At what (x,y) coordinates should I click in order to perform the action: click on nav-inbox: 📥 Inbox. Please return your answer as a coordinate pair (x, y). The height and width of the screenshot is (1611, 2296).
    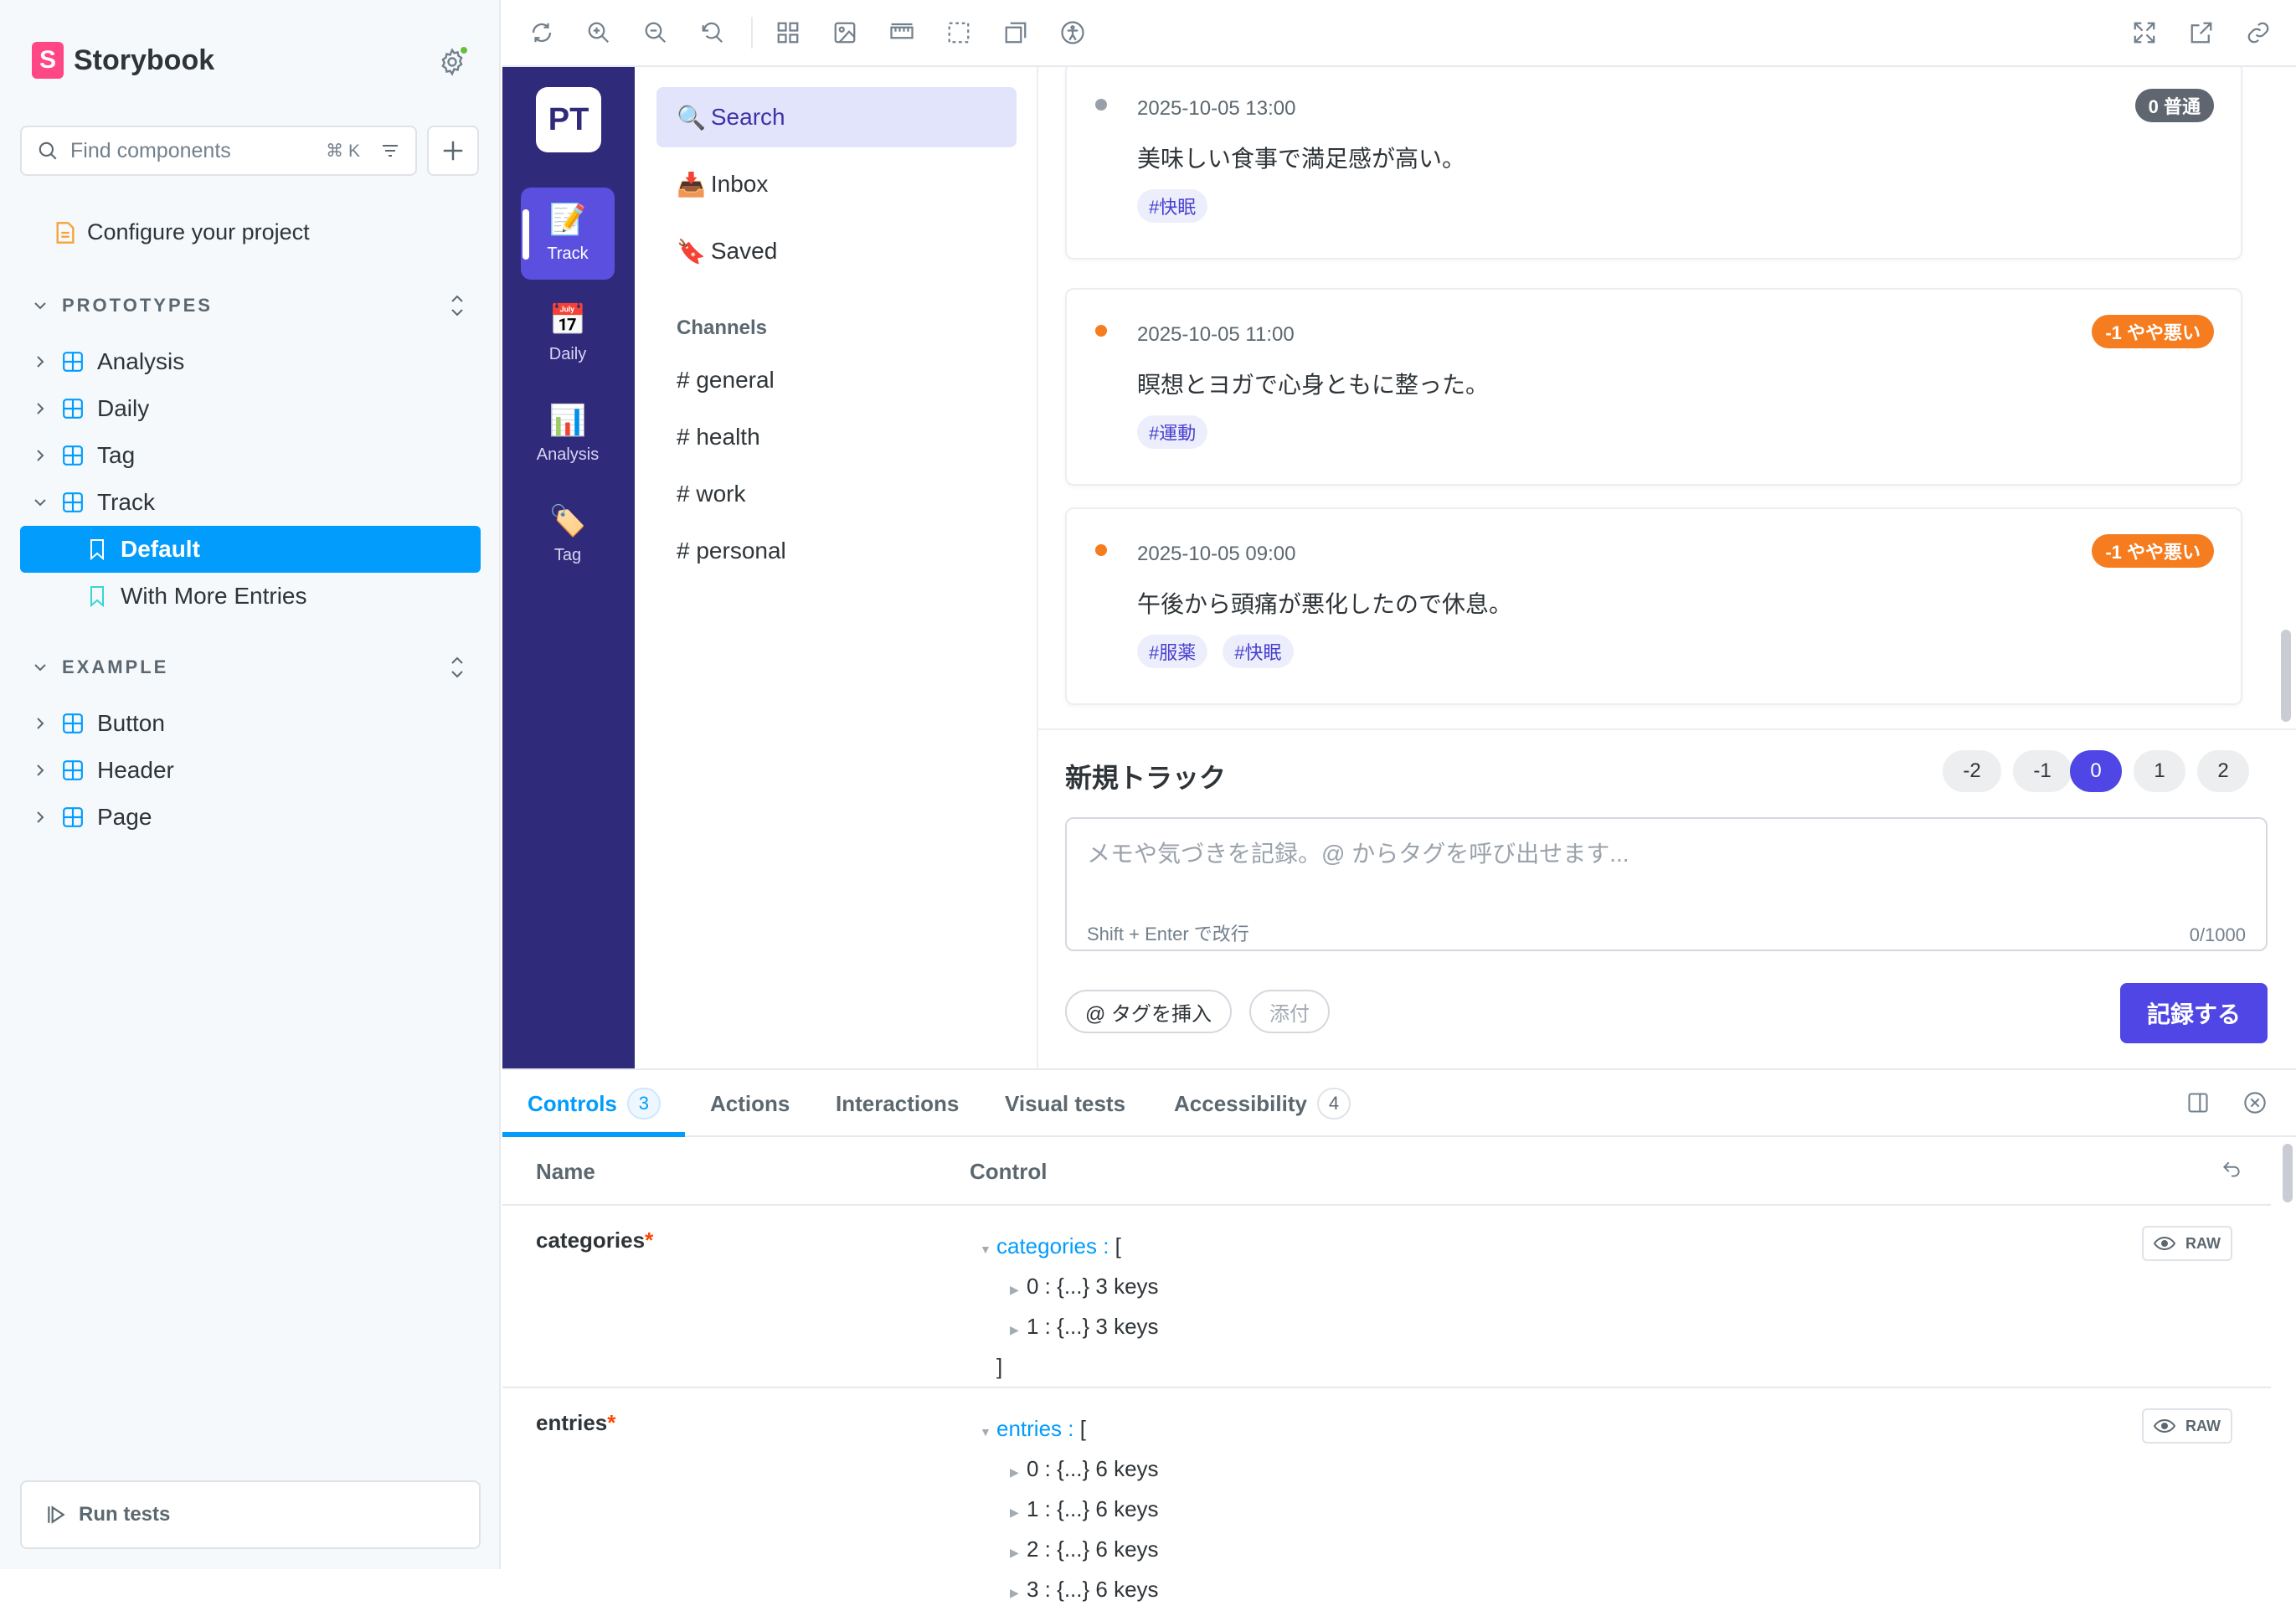
    Looking at the image, I should click on (837, 184).